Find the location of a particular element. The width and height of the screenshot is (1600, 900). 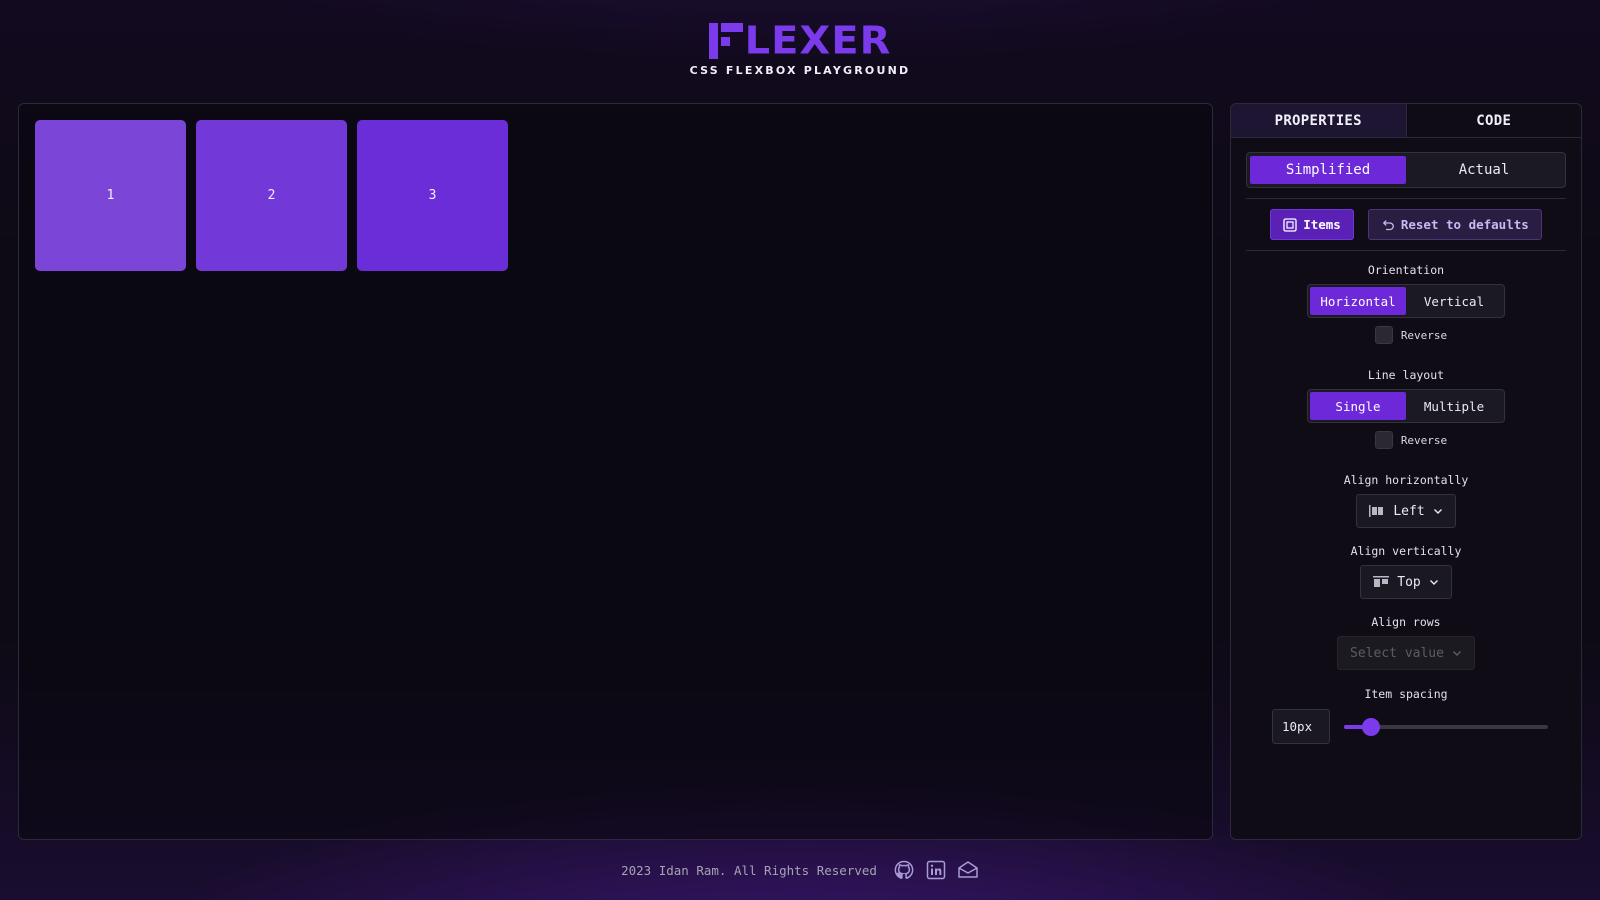

logo: LEXER CSS FLEXBOX PLAYGROUND is located at coordinates (800, 49).